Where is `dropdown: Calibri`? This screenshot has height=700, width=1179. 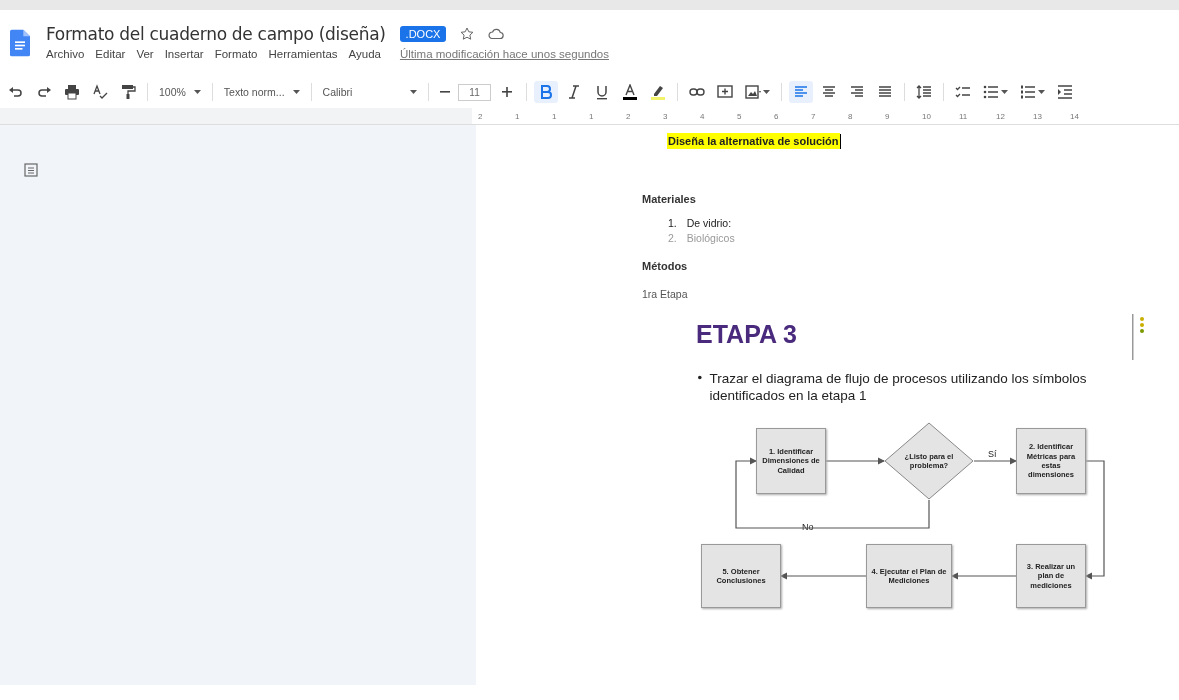
dropdown: Calibri is located at coordinates (370, 92).